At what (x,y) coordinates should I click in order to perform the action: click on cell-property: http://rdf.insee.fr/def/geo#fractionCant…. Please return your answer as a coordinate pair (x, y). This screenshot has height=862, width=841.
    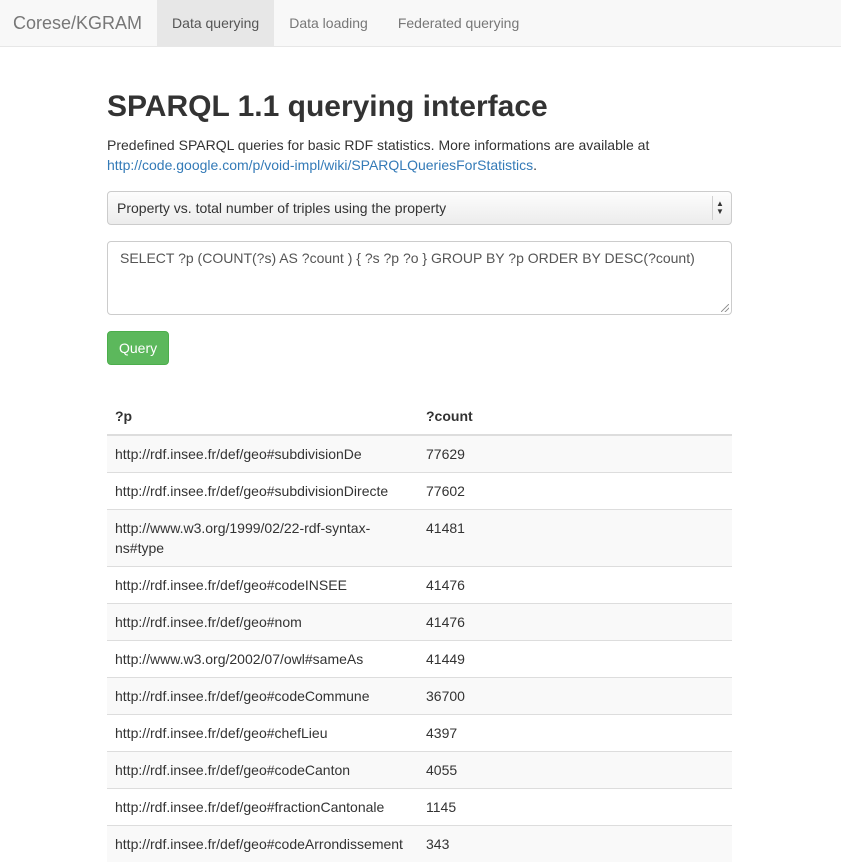
    Looking at the image, I should click on (262, 807).